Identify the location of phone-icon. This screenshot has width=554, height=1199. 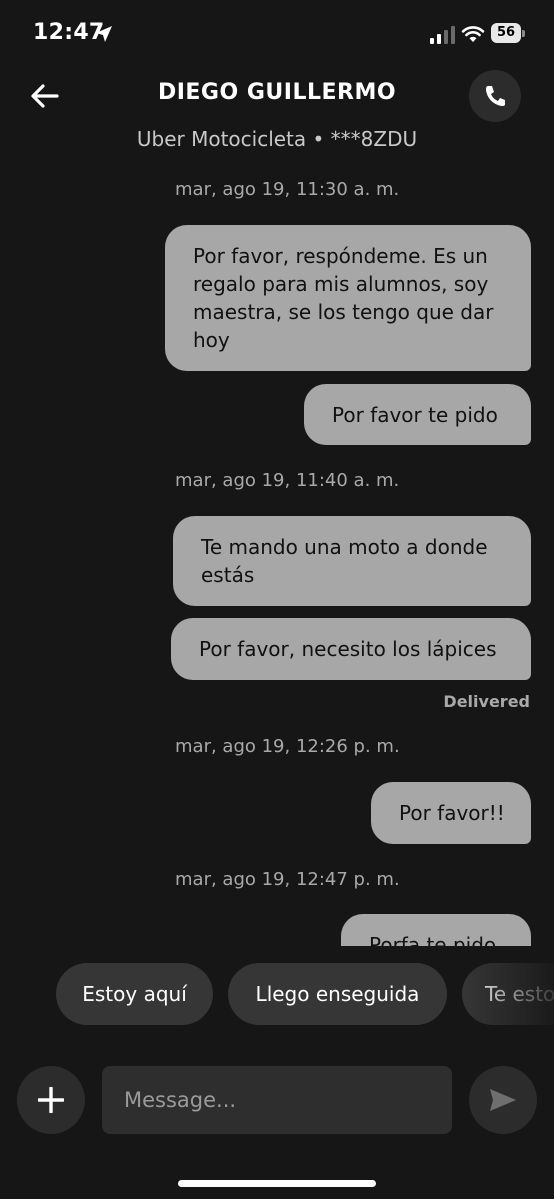
(495, 96).